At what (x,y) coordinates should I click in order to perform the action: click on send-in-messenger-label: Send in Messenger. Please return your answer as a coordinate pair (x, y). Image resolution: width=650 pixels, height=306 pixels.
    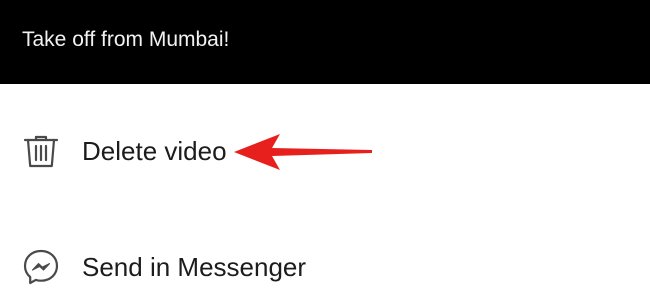
    Looking at the image, I should click on (194, 267).